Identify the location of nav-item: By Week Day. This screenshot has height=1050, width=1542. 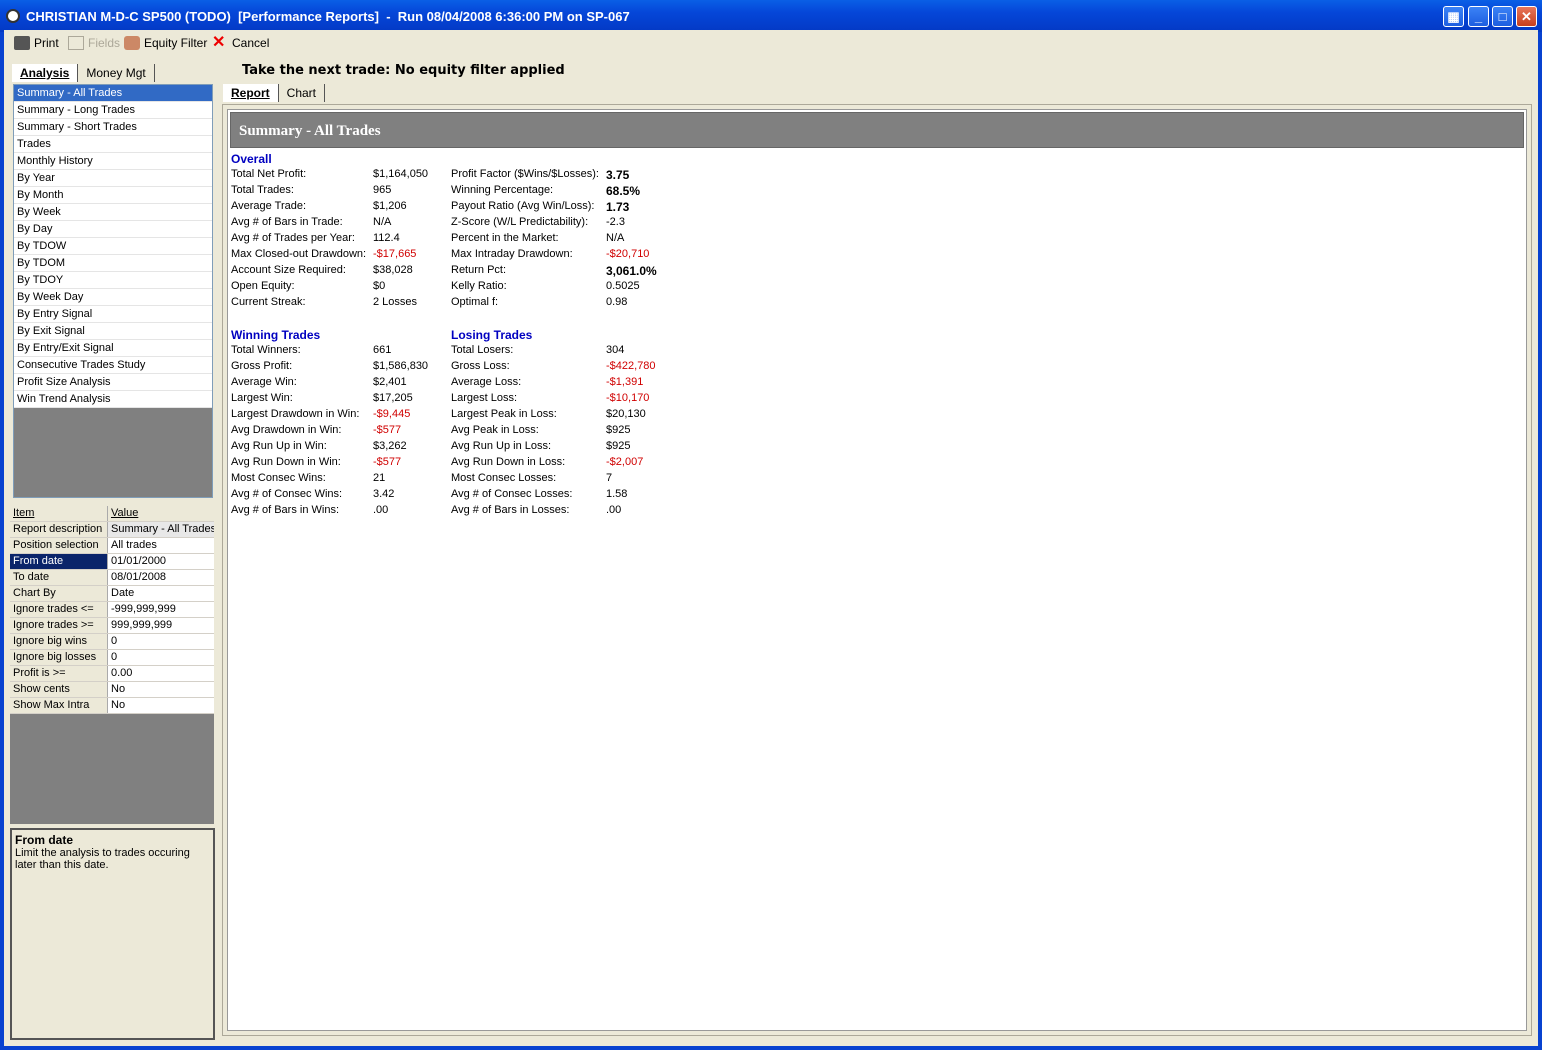
(113, 297).